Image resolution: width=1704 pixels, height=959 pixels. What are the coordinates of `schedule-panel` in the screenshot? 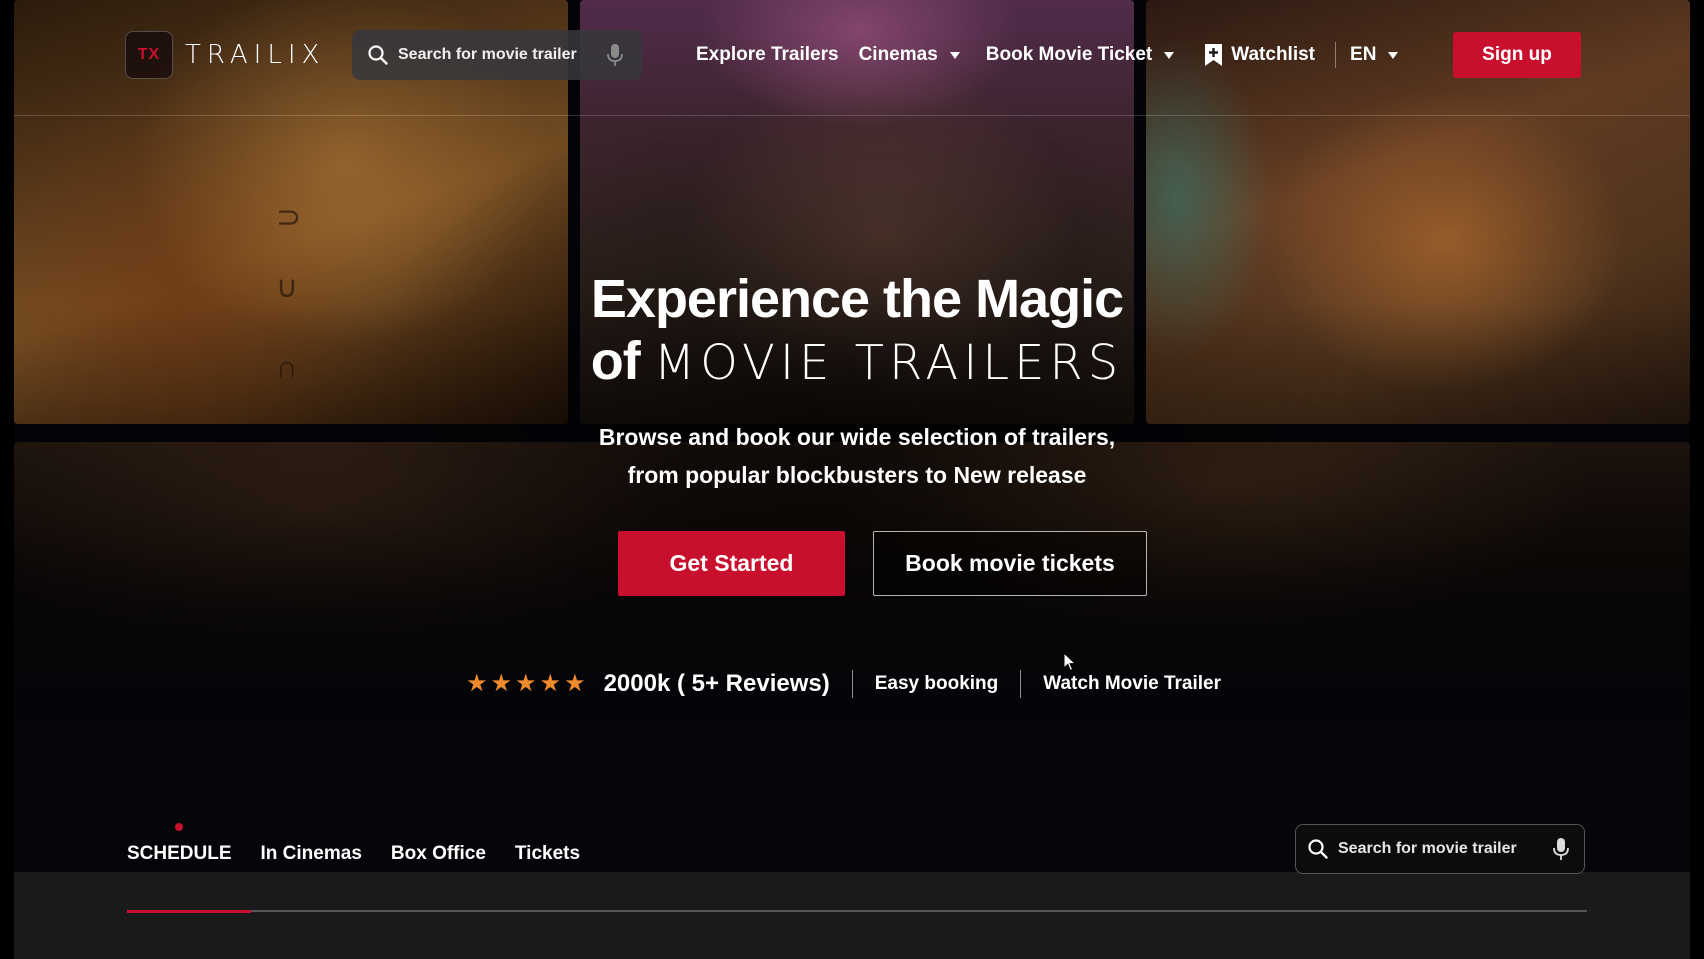 It's located at (852, 915).